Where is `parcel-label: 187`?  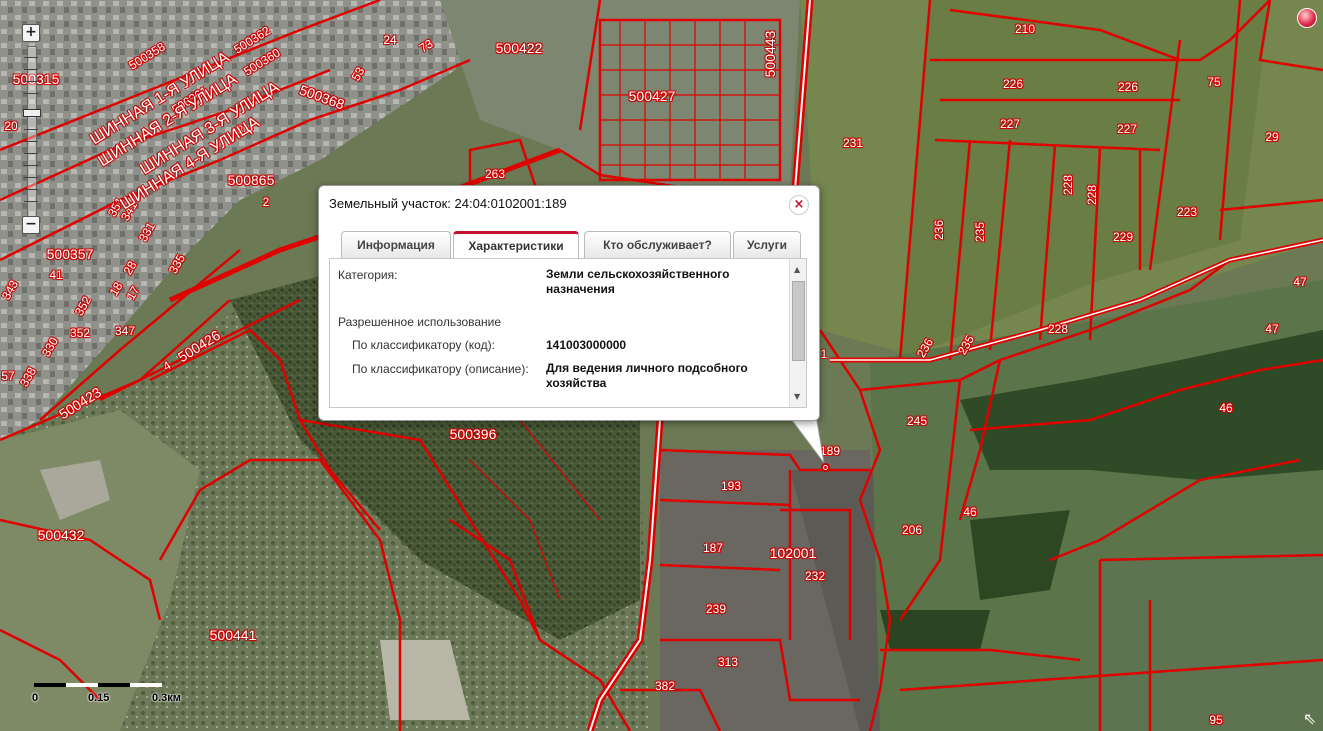 parcel-label: 187 is located at coordinates (713, 548).